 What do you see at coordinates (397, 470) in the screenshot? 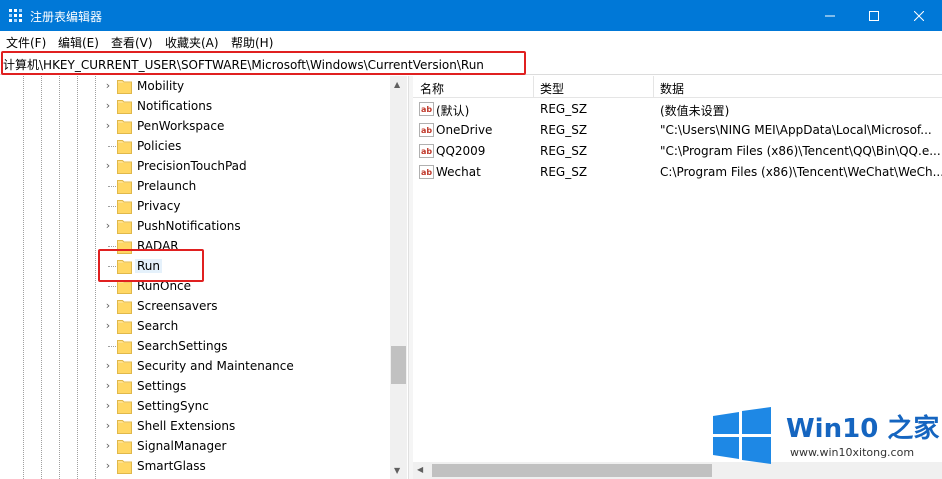
I see `scroll-down-icon: ▼` at bounding box center [397, 470].